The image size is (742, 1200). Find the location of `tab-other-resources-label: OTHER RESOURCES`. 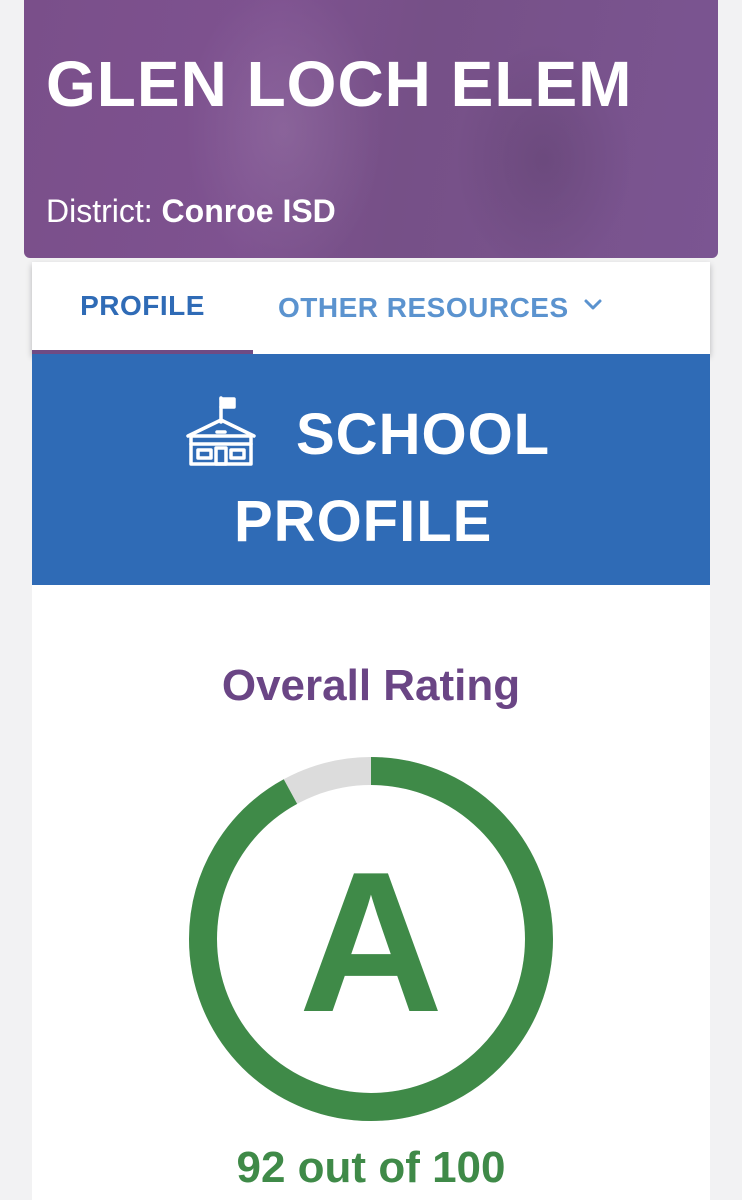

tab-other-resources-label: OTHER RESOURCES is located at coordinates (423, 307).